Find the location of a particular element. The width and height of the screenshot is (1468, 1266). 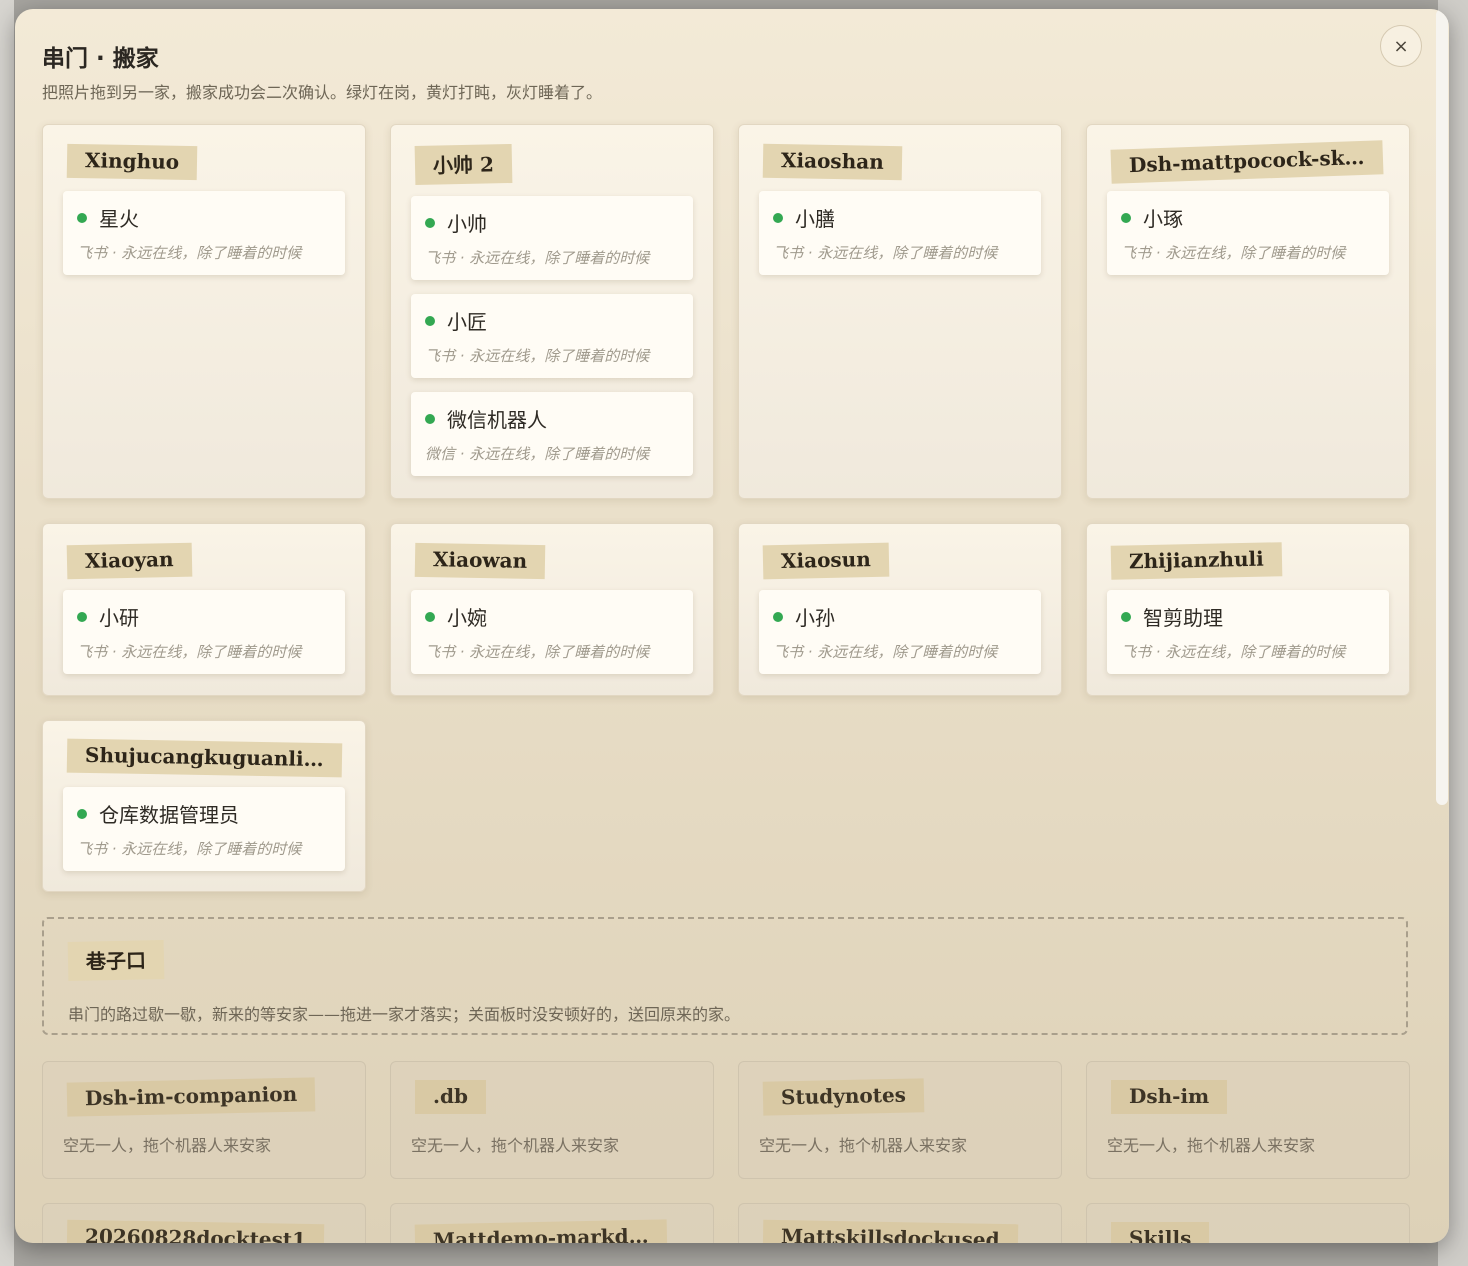

bot-card: 小琢 飞书 · 永远在线，除了睡着的时候 is located at coordinates (1248, 233).